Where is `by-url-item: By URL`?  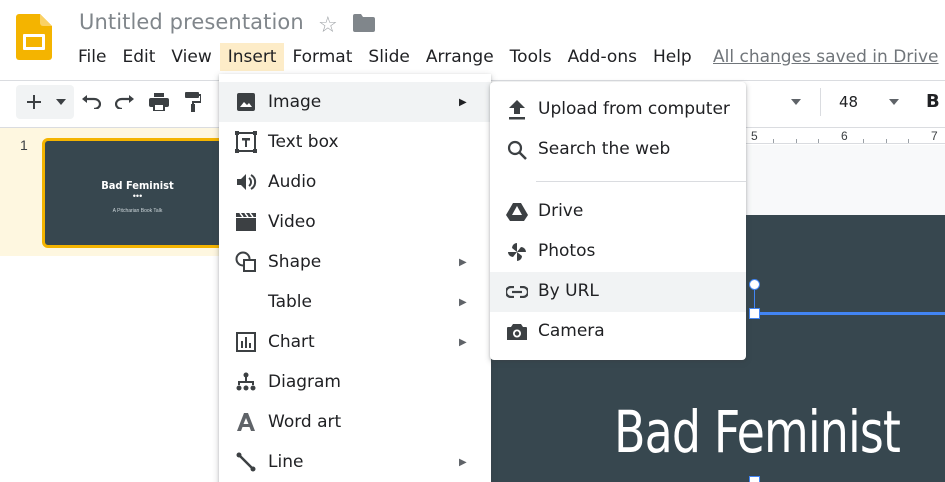 by-url-item: By URL is located at coordinates (618, 292).